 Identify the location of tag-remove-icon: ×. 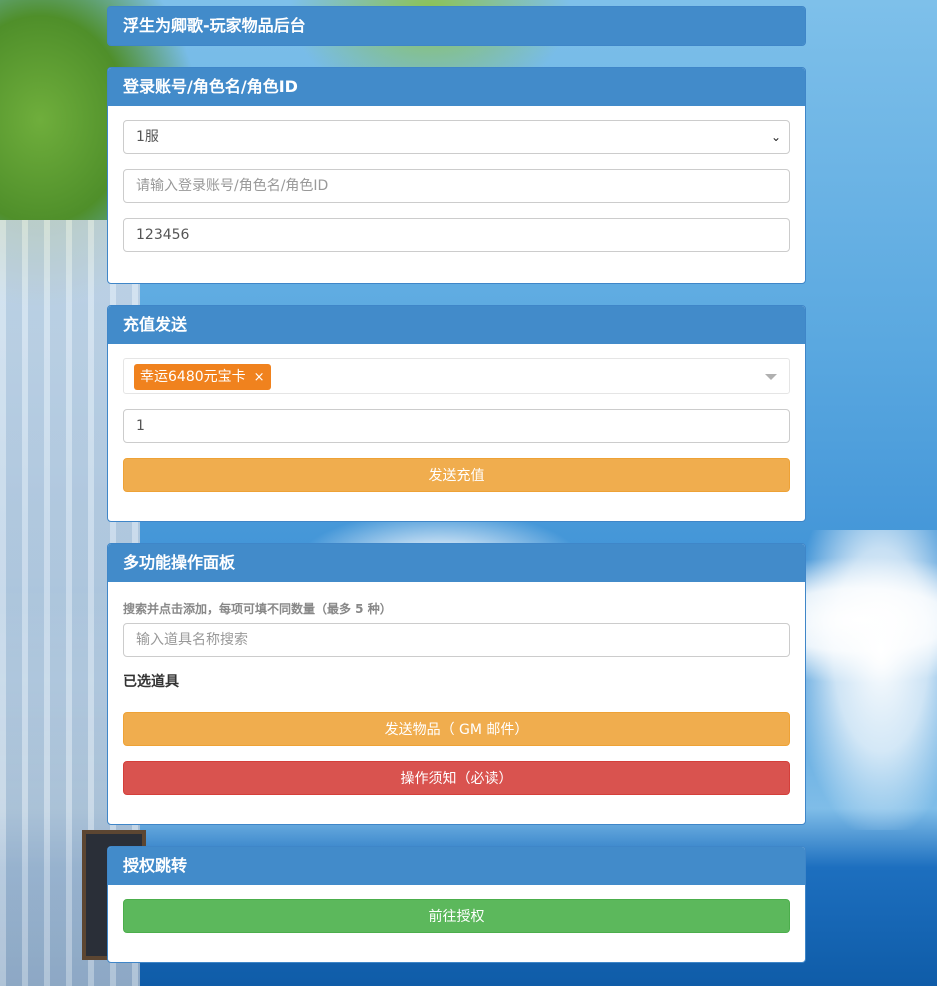
(259, 377).